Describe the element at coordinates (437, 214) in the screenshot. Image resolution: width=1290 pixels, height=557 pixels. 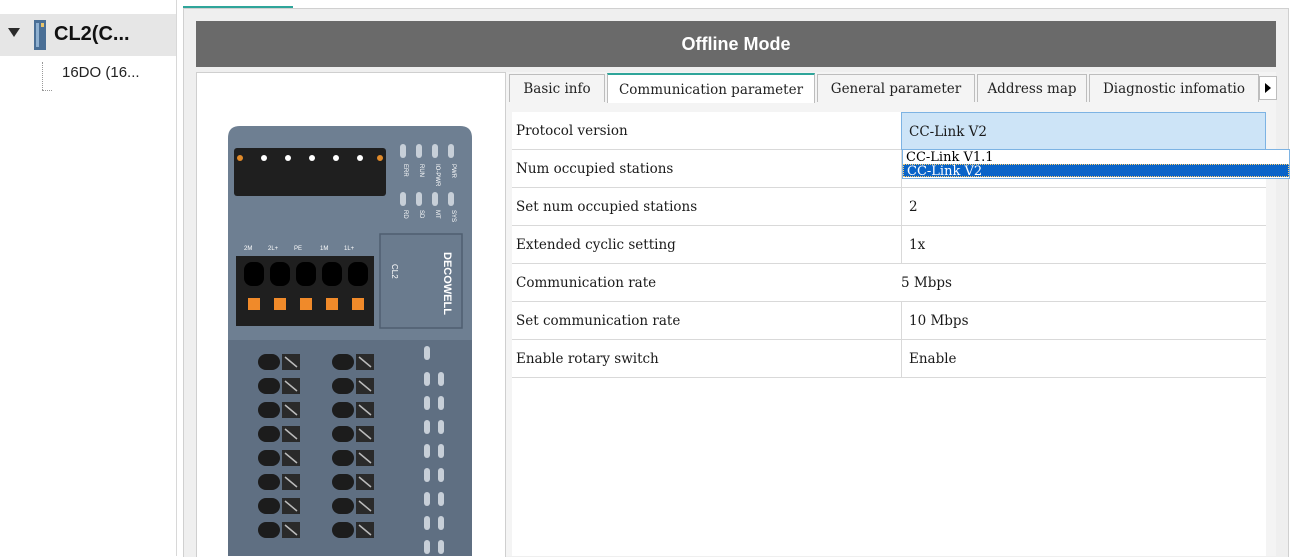
I see `led-label: MT` at that location.